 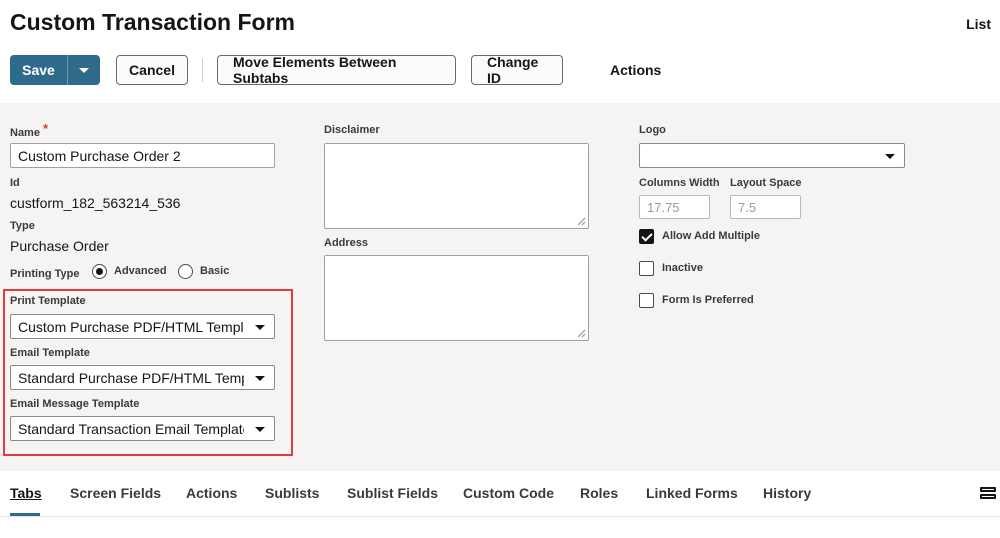 I want to click on printing-type-basic-label: Basic, so click(x=215, y=271).